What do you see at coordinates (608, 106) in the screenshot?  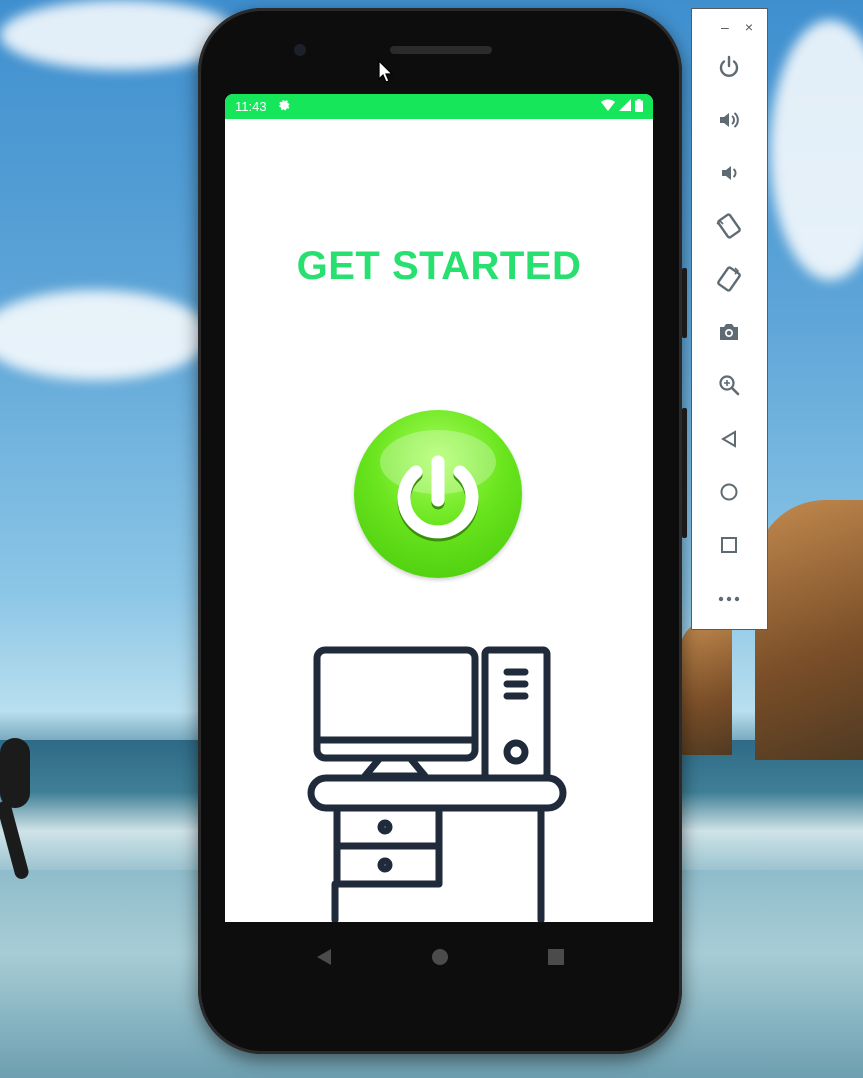 I see `wifi-icon` at bounding box center [608, 106].